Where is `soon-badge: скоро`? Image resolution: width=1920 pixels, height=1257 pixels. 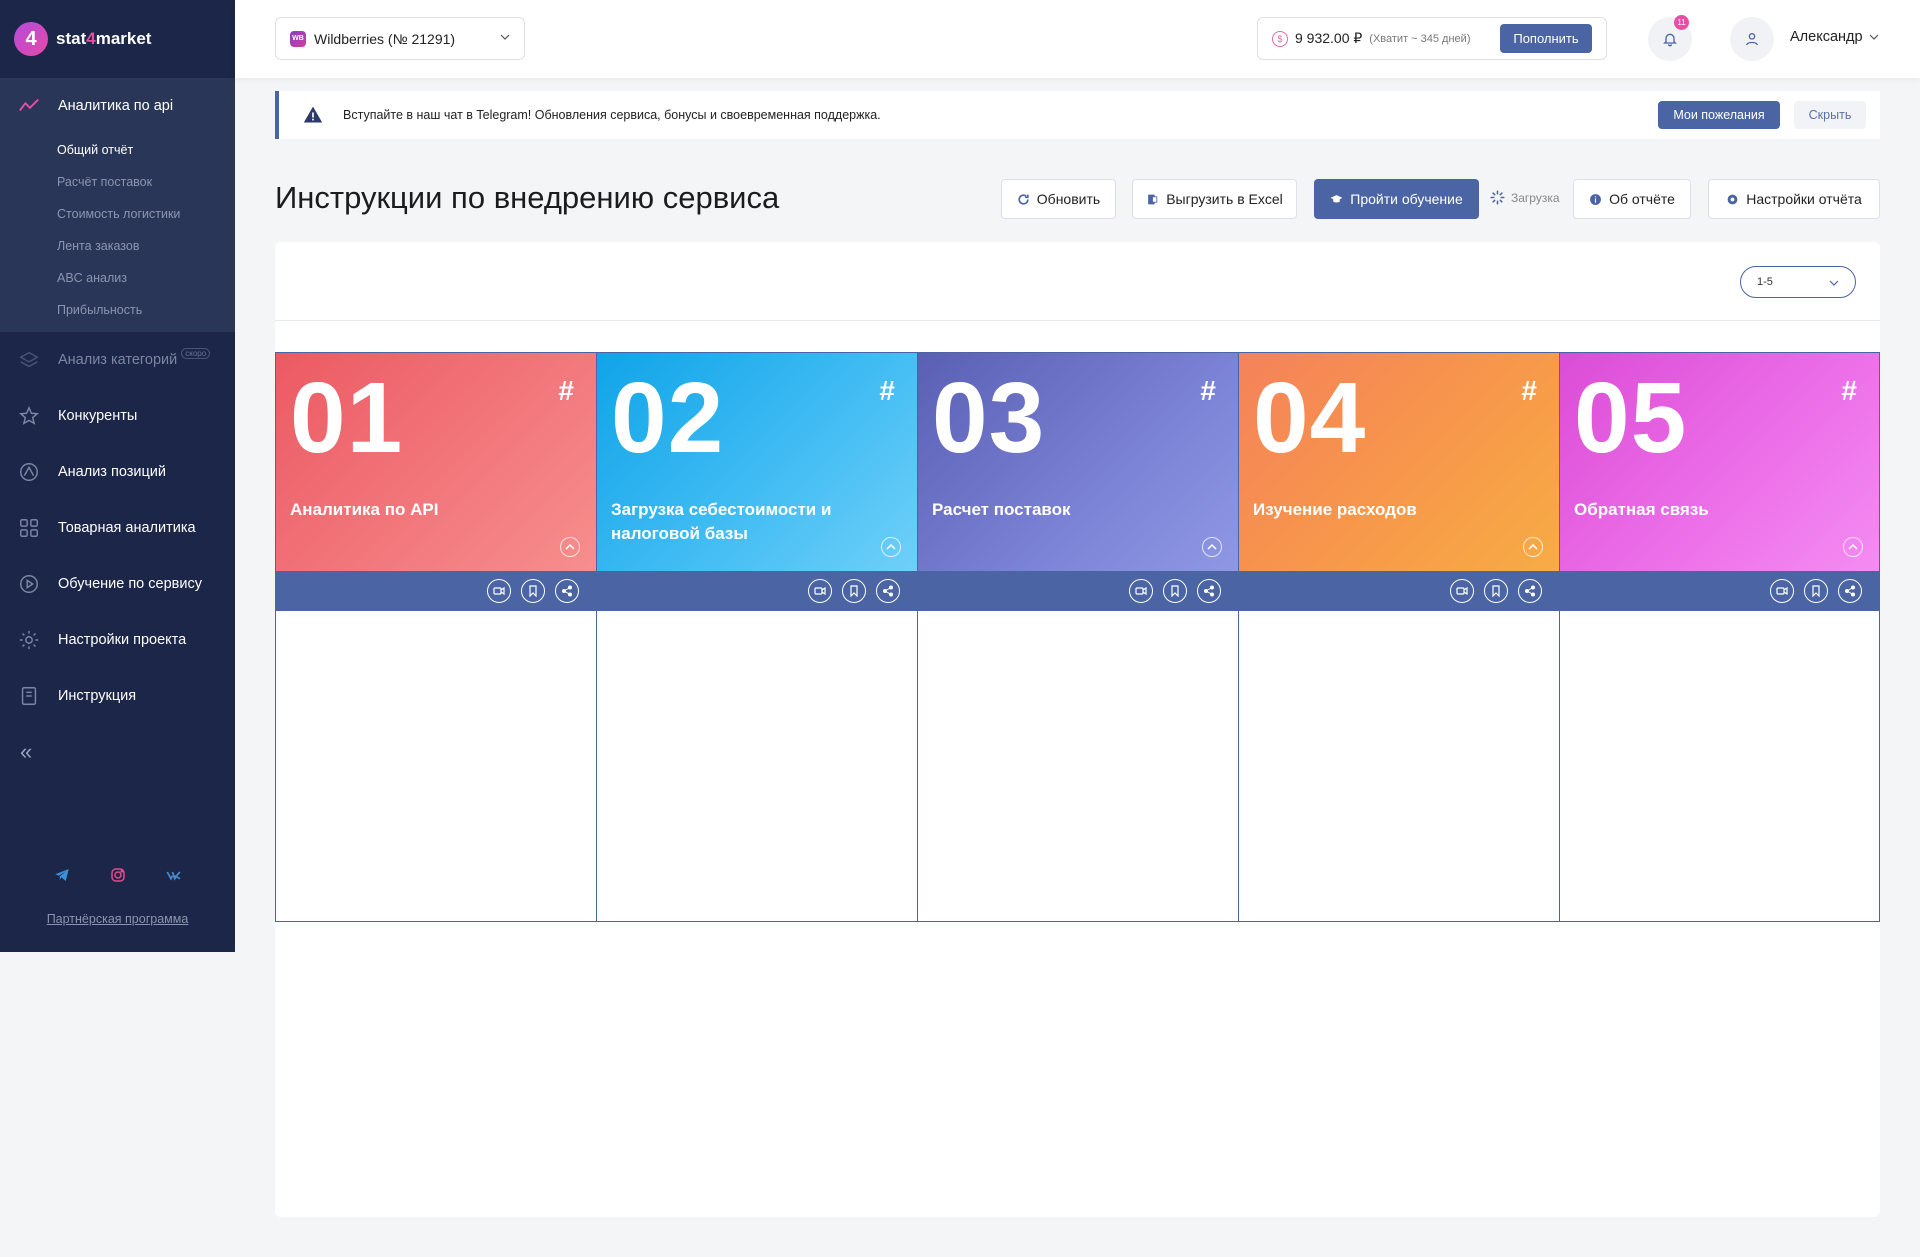 soon-badge: скоро is located at coordinates (196, 353).